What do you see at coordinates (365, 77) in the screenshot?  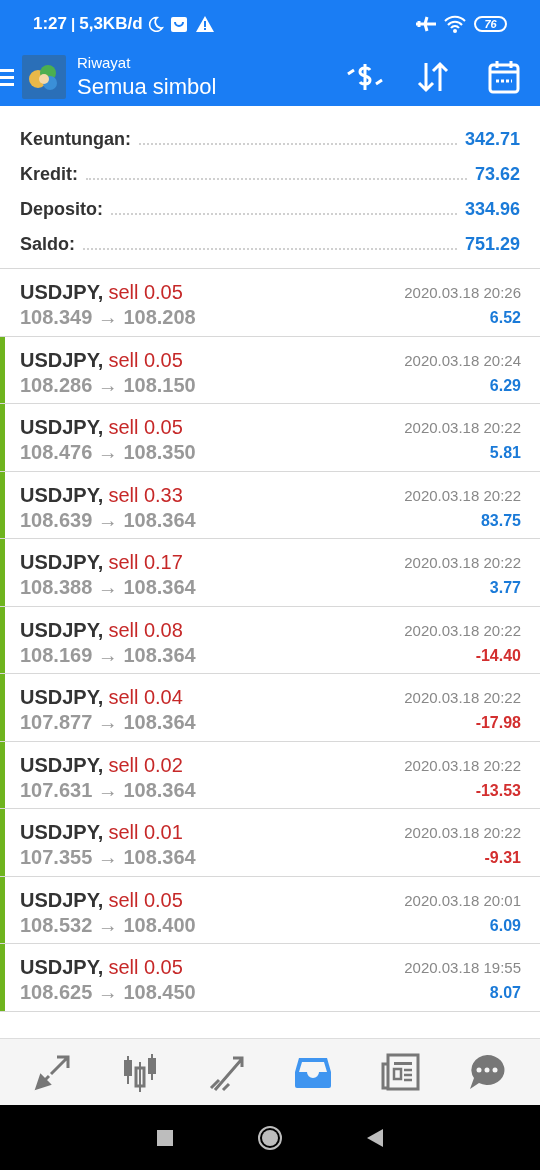 I see `currency-exchange-icon` at bounding box center [365, 77].